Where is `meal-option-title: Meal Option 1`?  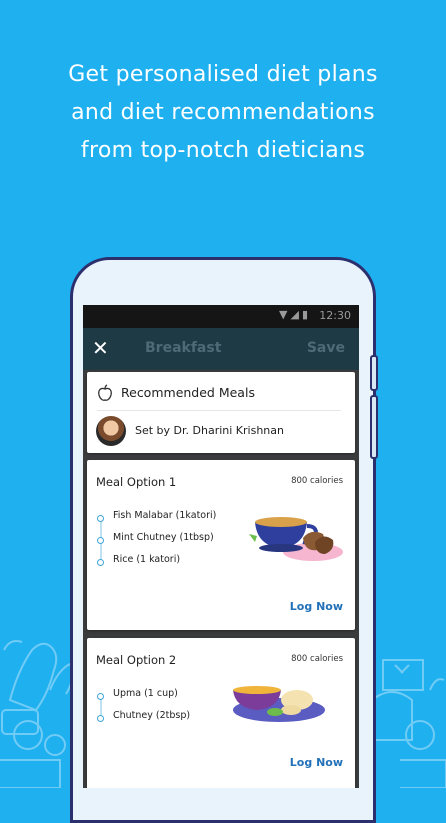
meal-option-title: Meal Option 1 is located at coordinates (136, 482).